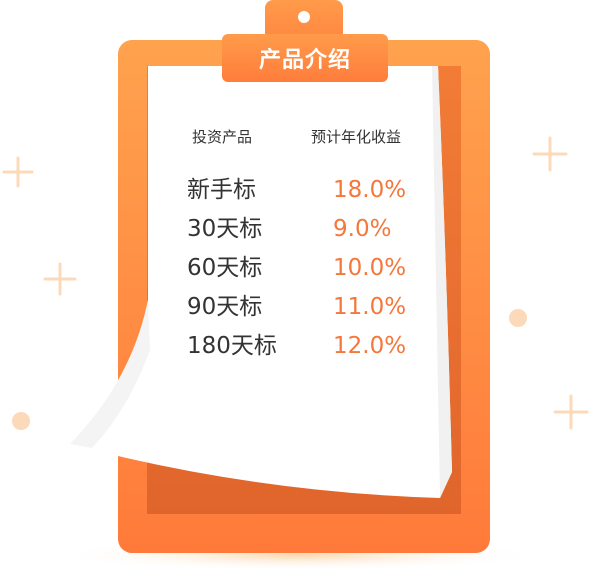 This screenshot has height=576, width=589. Describe the element at coordinates (370, 268) in the screenshot. I see `product-yield: 10.0%` at that location.